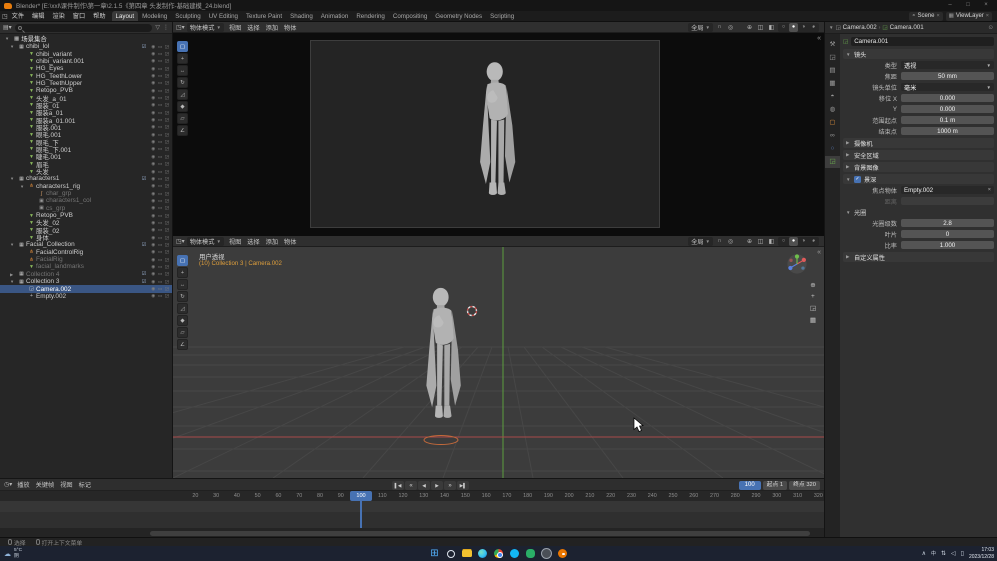 This screenshot has height=561, width=997. I want to click on collapsed-panel-header: ▶ 背景图像, so click(918, 167).